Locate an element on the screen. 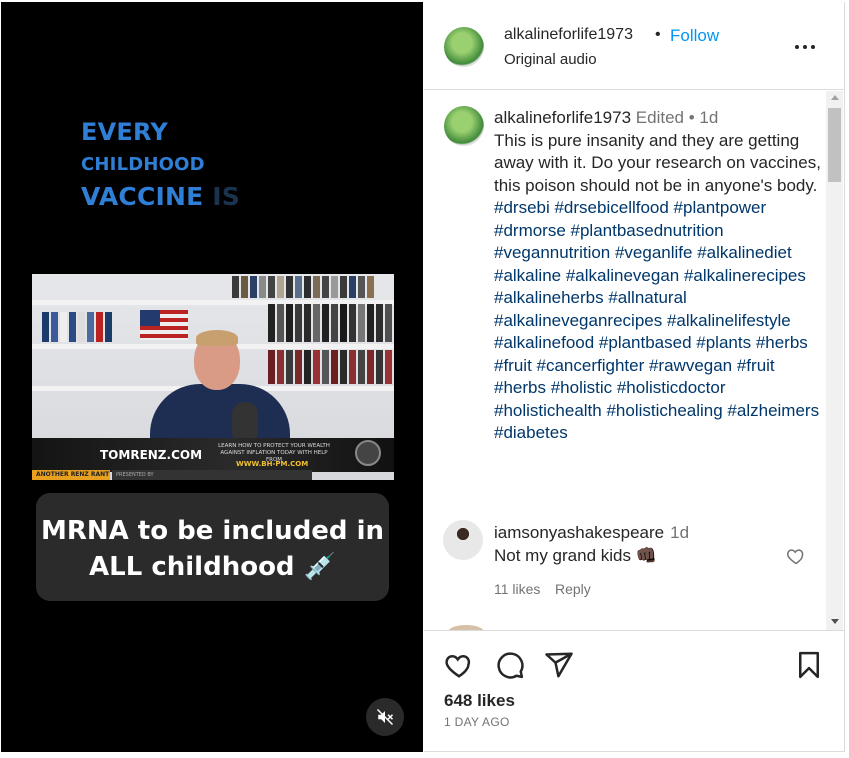  audio-link: Original audio is located at coordinates (550, 59).